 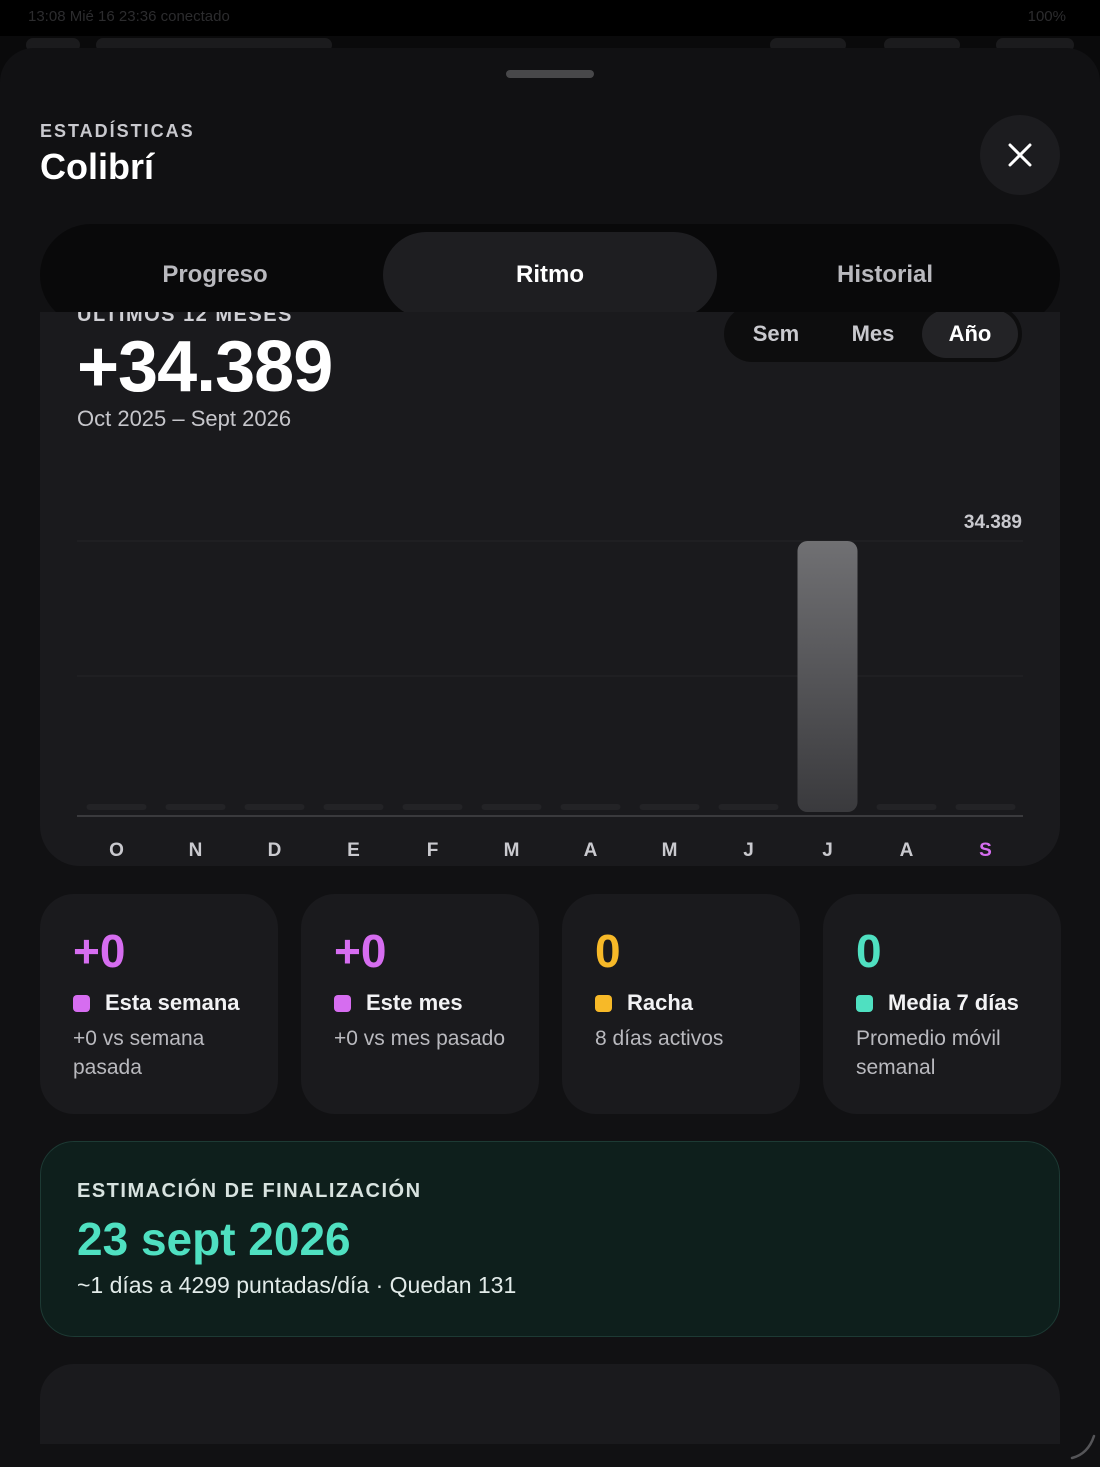 I want to click on section-eyebrow: ESTADÍSTICAS, so click(x=117, y=131).